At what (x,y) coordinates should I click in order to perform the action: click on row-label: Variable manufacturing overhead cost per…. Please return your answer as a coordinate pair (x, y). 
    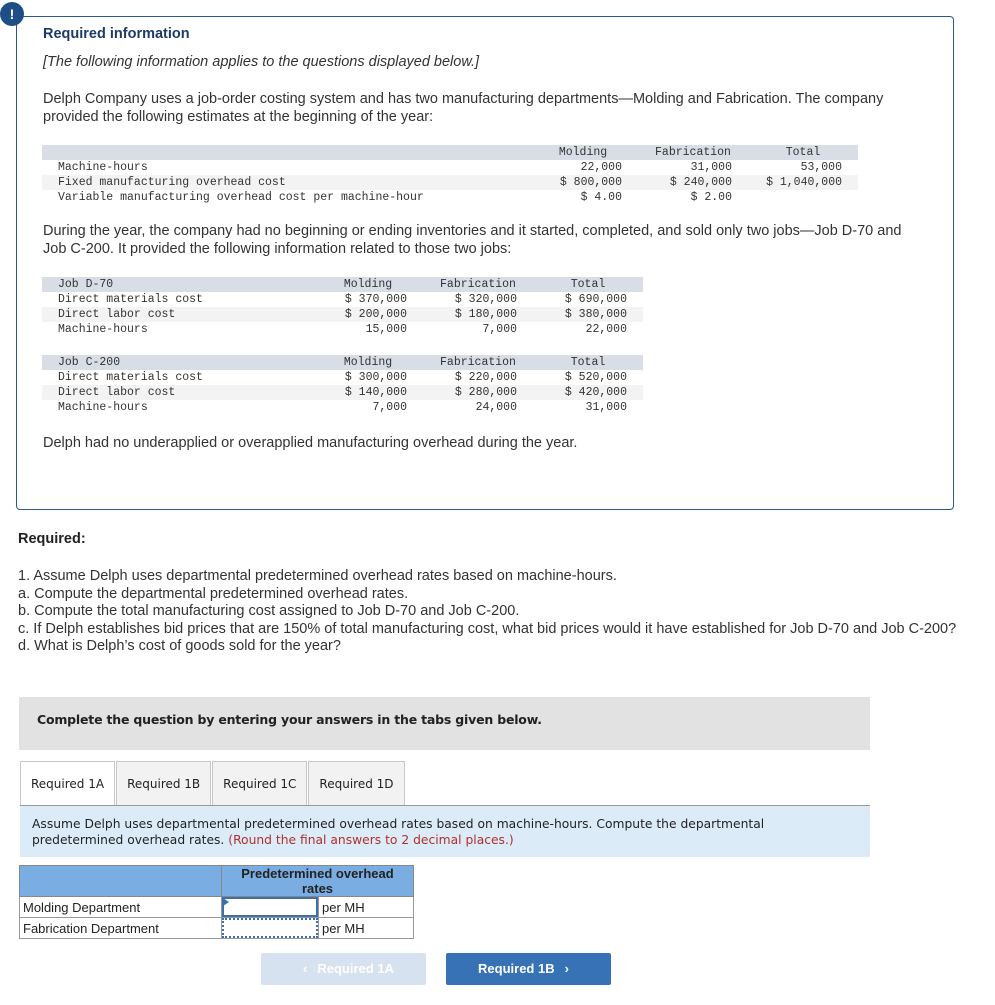
    Looking at the image, I should click on (241, 197).